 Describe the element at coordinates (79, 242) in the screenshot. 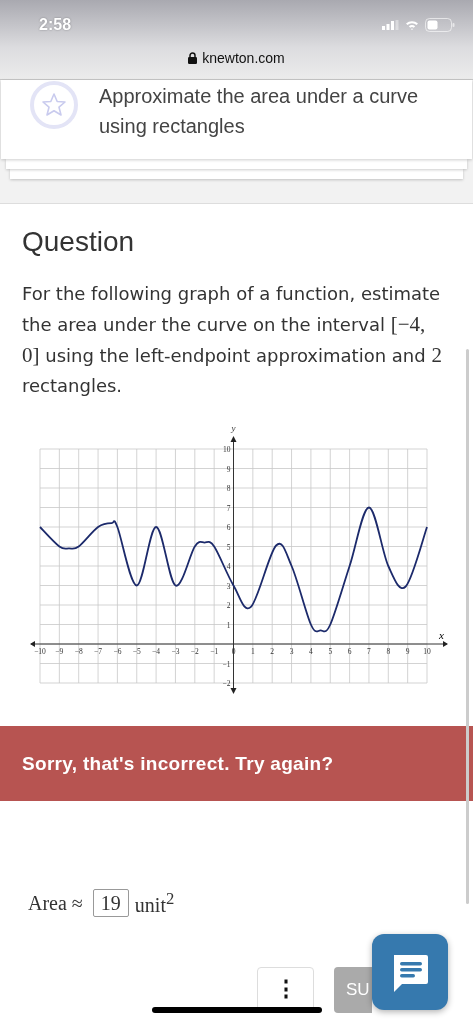

I see `question-heading: Question` at that location.